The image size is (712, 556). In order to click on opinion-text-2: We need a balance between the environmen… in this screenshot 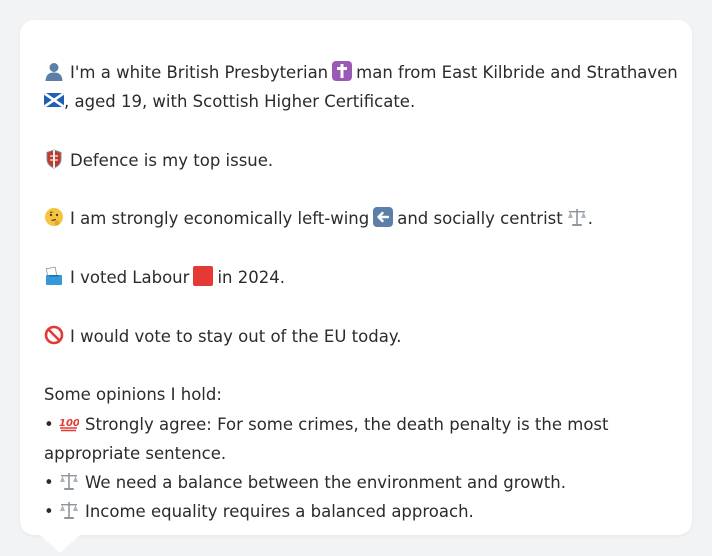, I will do `click(325, 483)`.